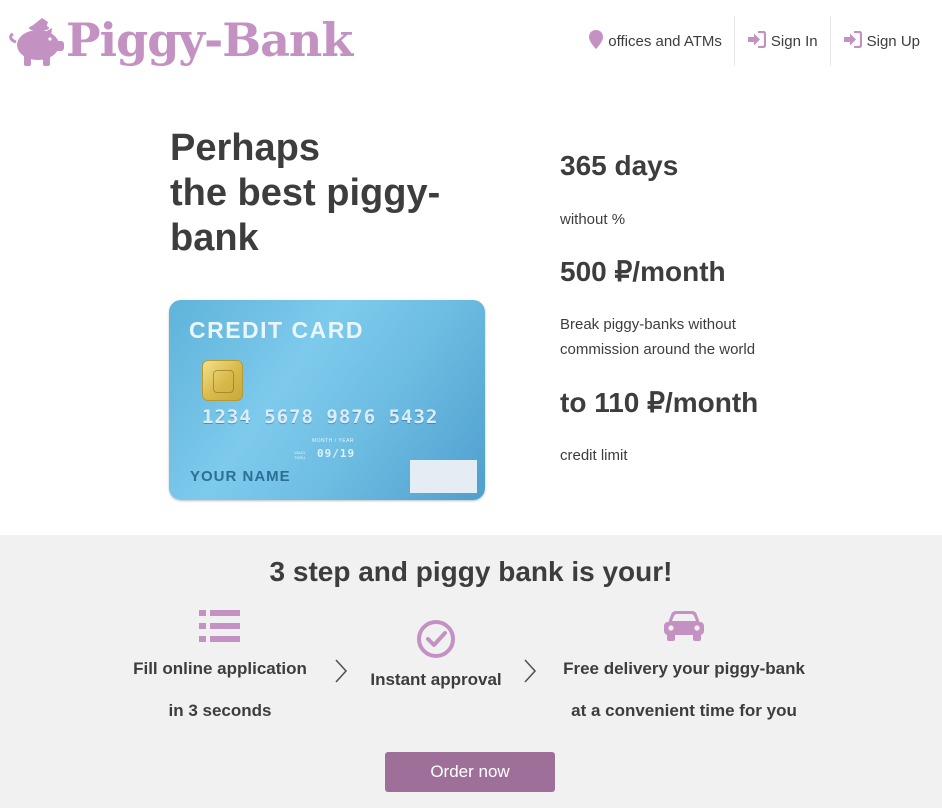 The image size is (942, 808). I want to click on step-instant-approval: Instant approval, so click(436, 660).